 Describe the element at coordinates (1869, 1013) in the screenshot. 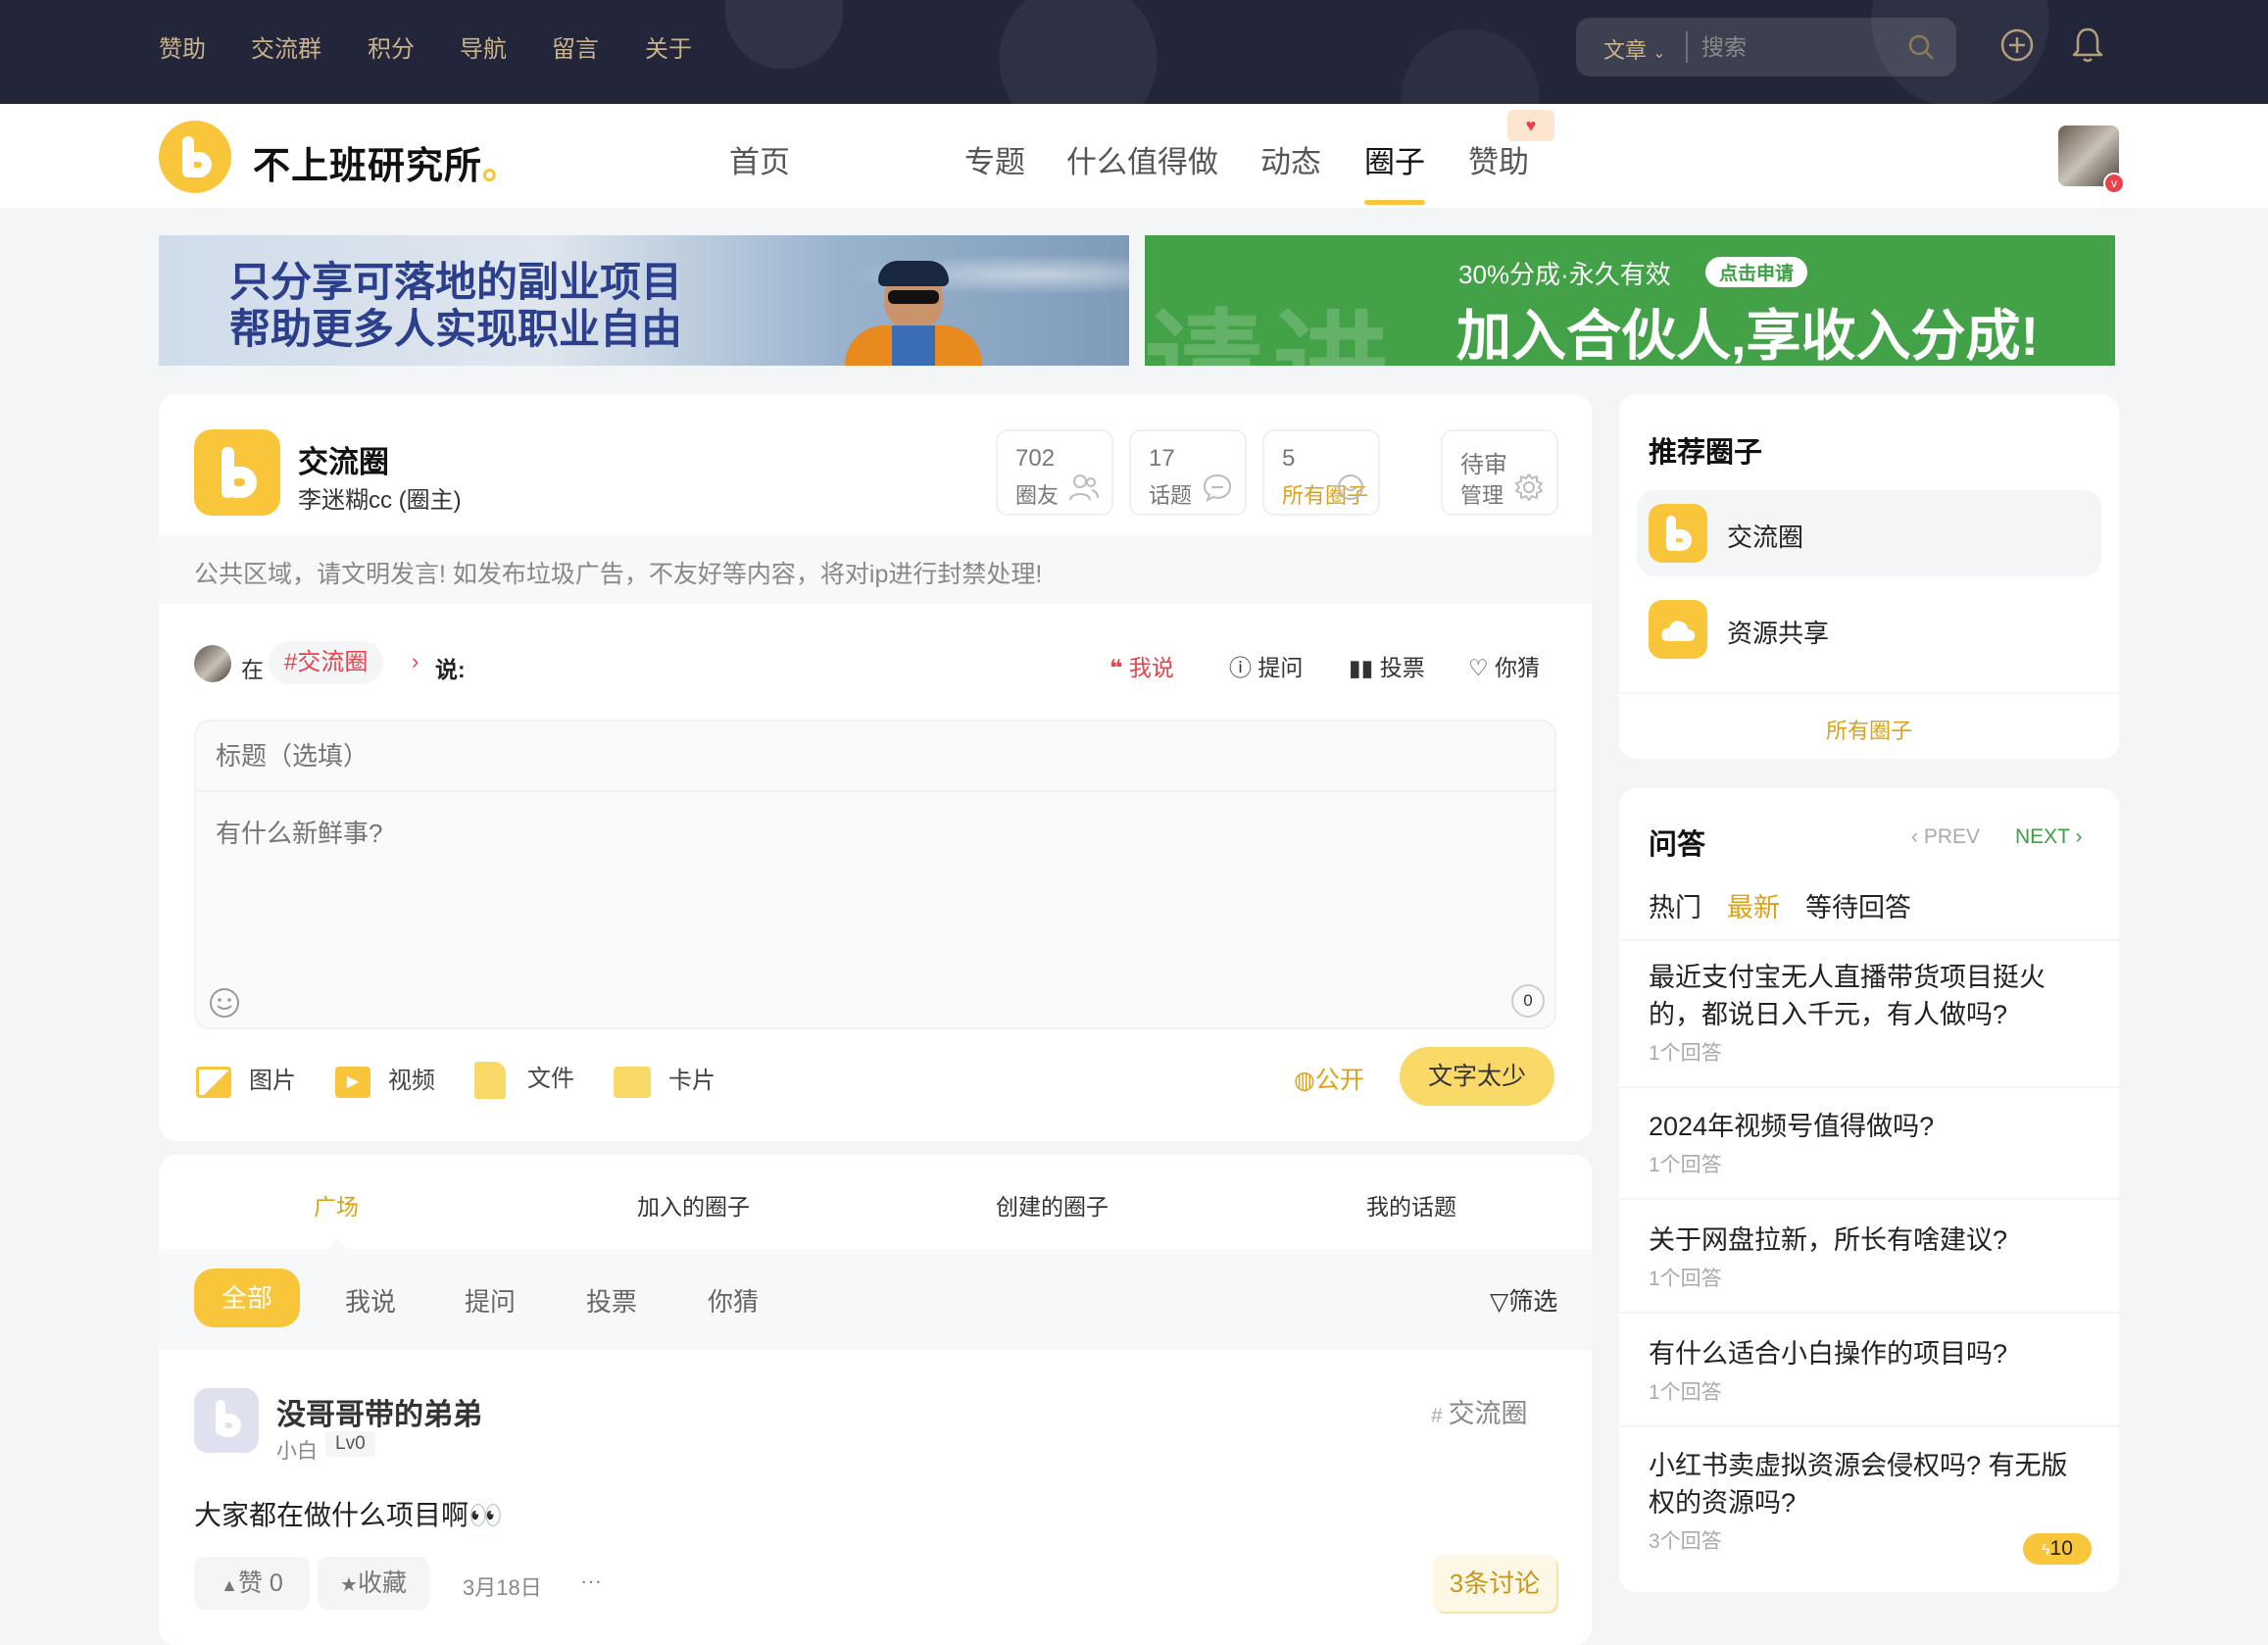

I see `qa-item-1: 最近支付宝无人直播带货项目挺火的，都说日入千元，有人做吗? 1个回答` at that location.